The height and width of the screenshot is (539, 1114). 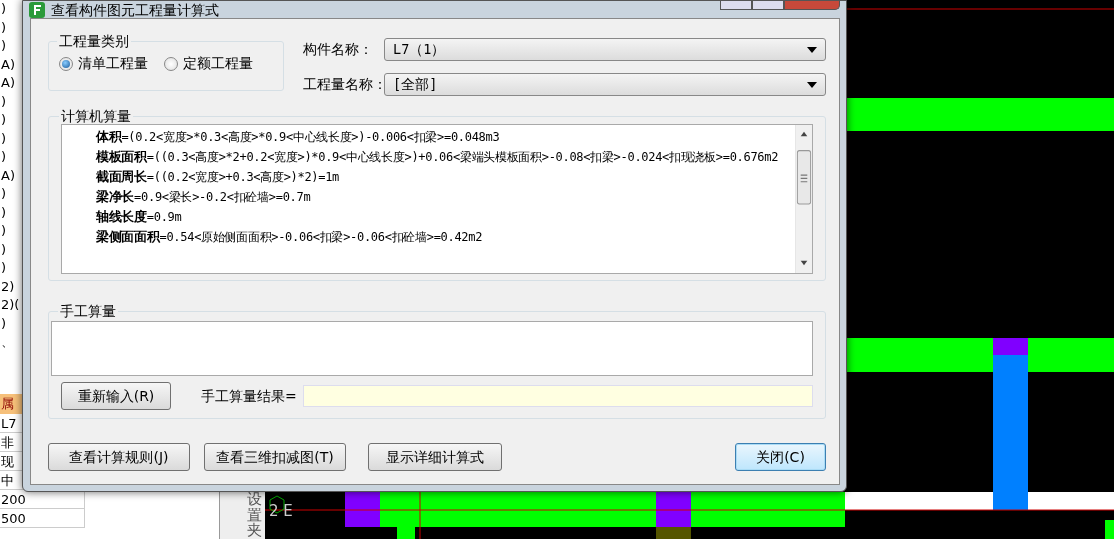 What do you see at coordinates (281, 511) in the screenshot?
I see `canvas-label: 2 E` at bounding box center [281, 511].